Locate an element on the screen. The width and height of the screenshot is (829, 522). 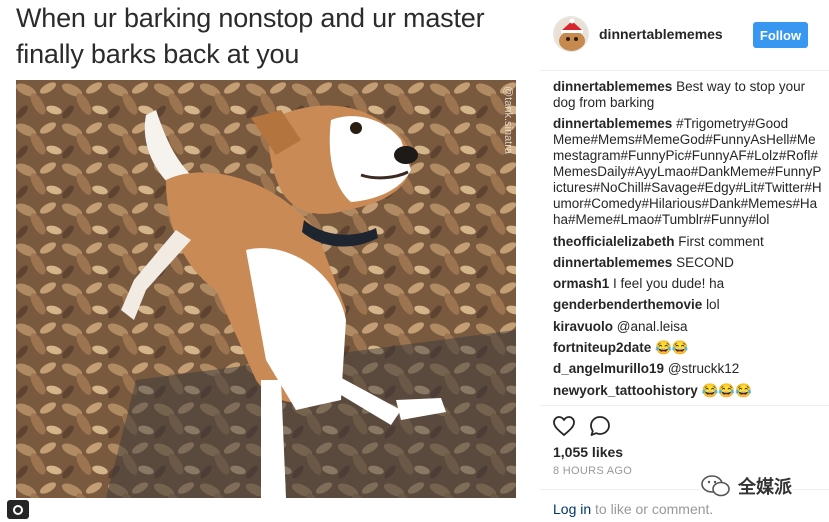
post-username: dinnertablememes is located at coordinates (661, 34).